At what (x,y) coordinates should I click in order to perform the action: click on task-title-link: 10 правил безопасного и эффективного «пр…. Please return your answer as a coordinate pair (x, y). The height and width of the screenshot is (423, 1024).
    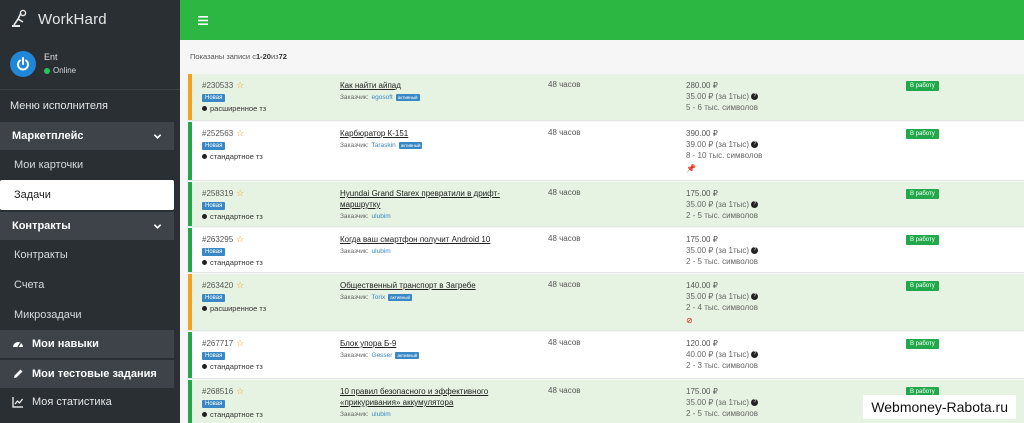
    Looking at the image, I should click on (414, 397).